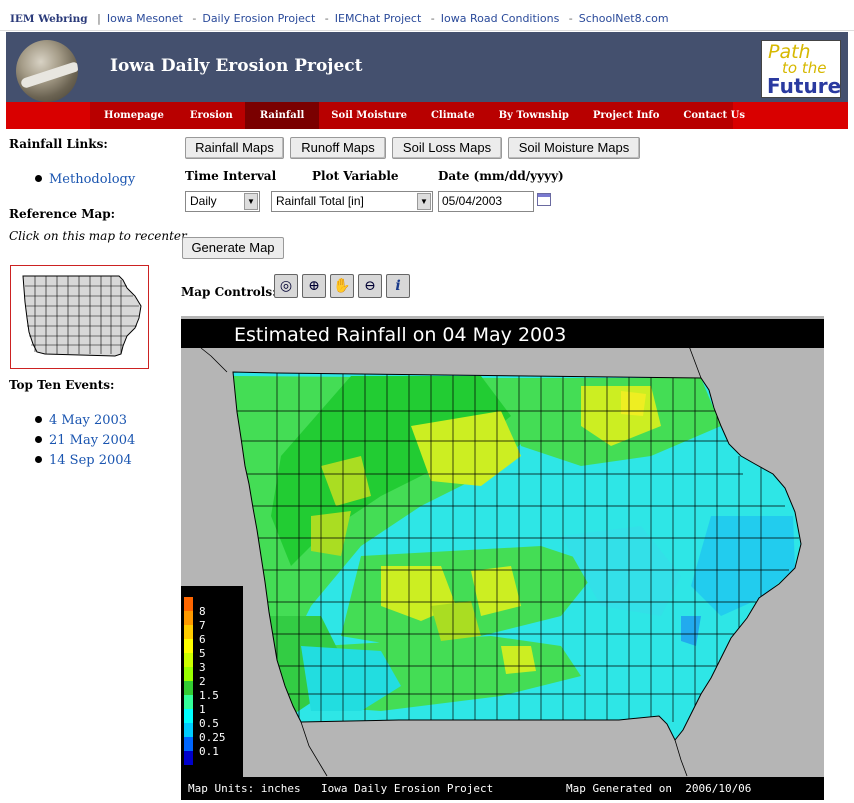 Image resolution: width=854 pixels, height=803 pixels. What do you see at coordinates (202, 625) in the screenshot?
I see `legend-label: 7` at bounding box center [202, 625].